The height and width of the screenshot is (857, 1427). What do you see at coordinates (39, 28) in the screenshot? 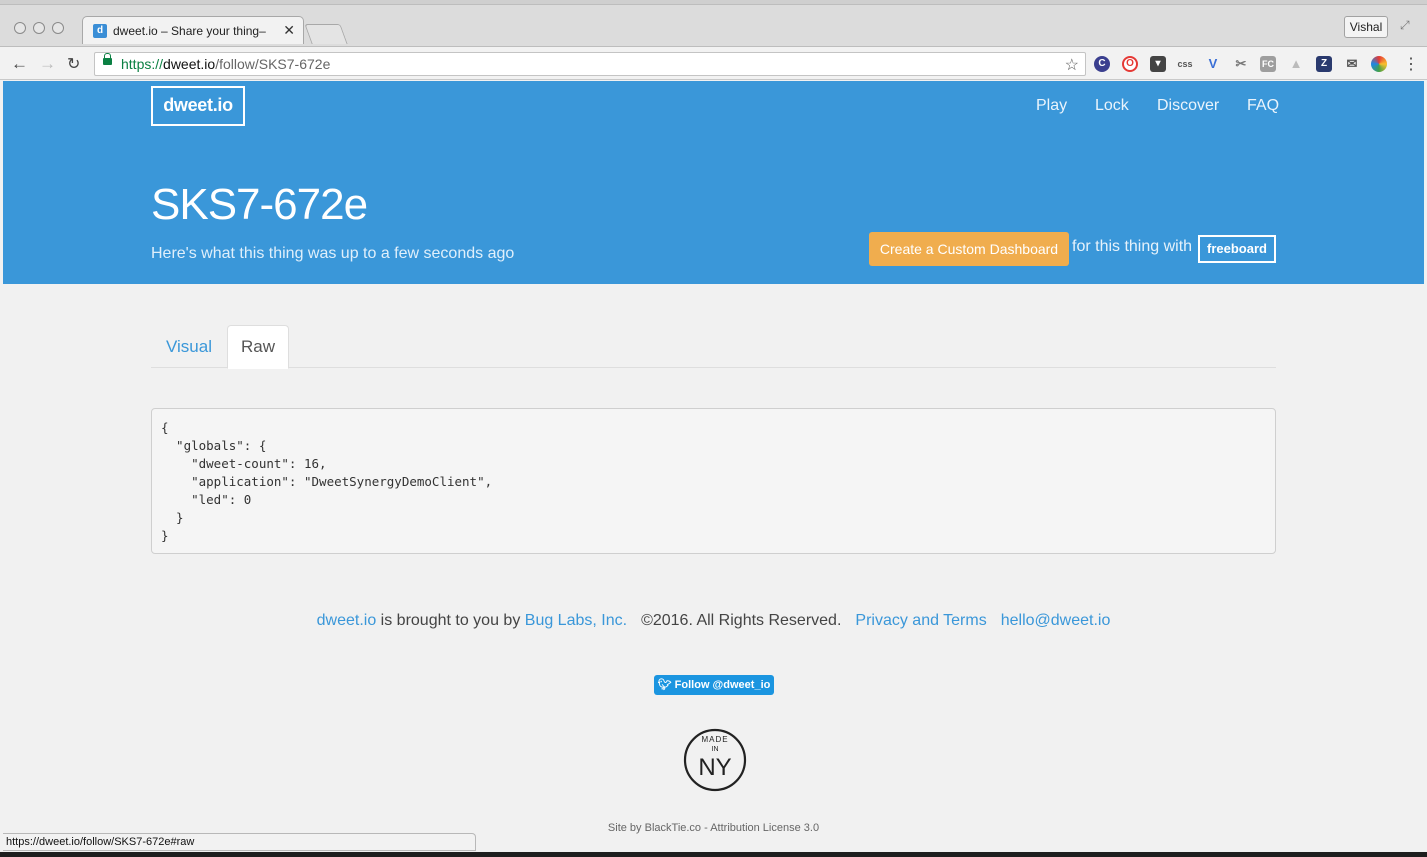
I see `minimize-window-button` at bounding box center [39, 28].